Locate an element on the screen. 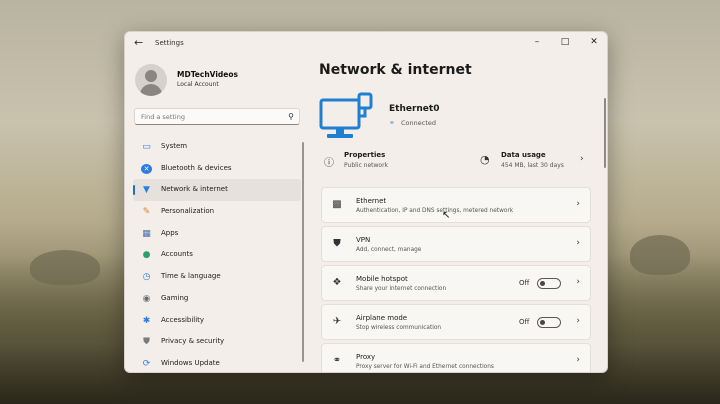 The width and height of the screenshot is (720, 404). brush-icon: ✎ is located at coordinates (146, 212).